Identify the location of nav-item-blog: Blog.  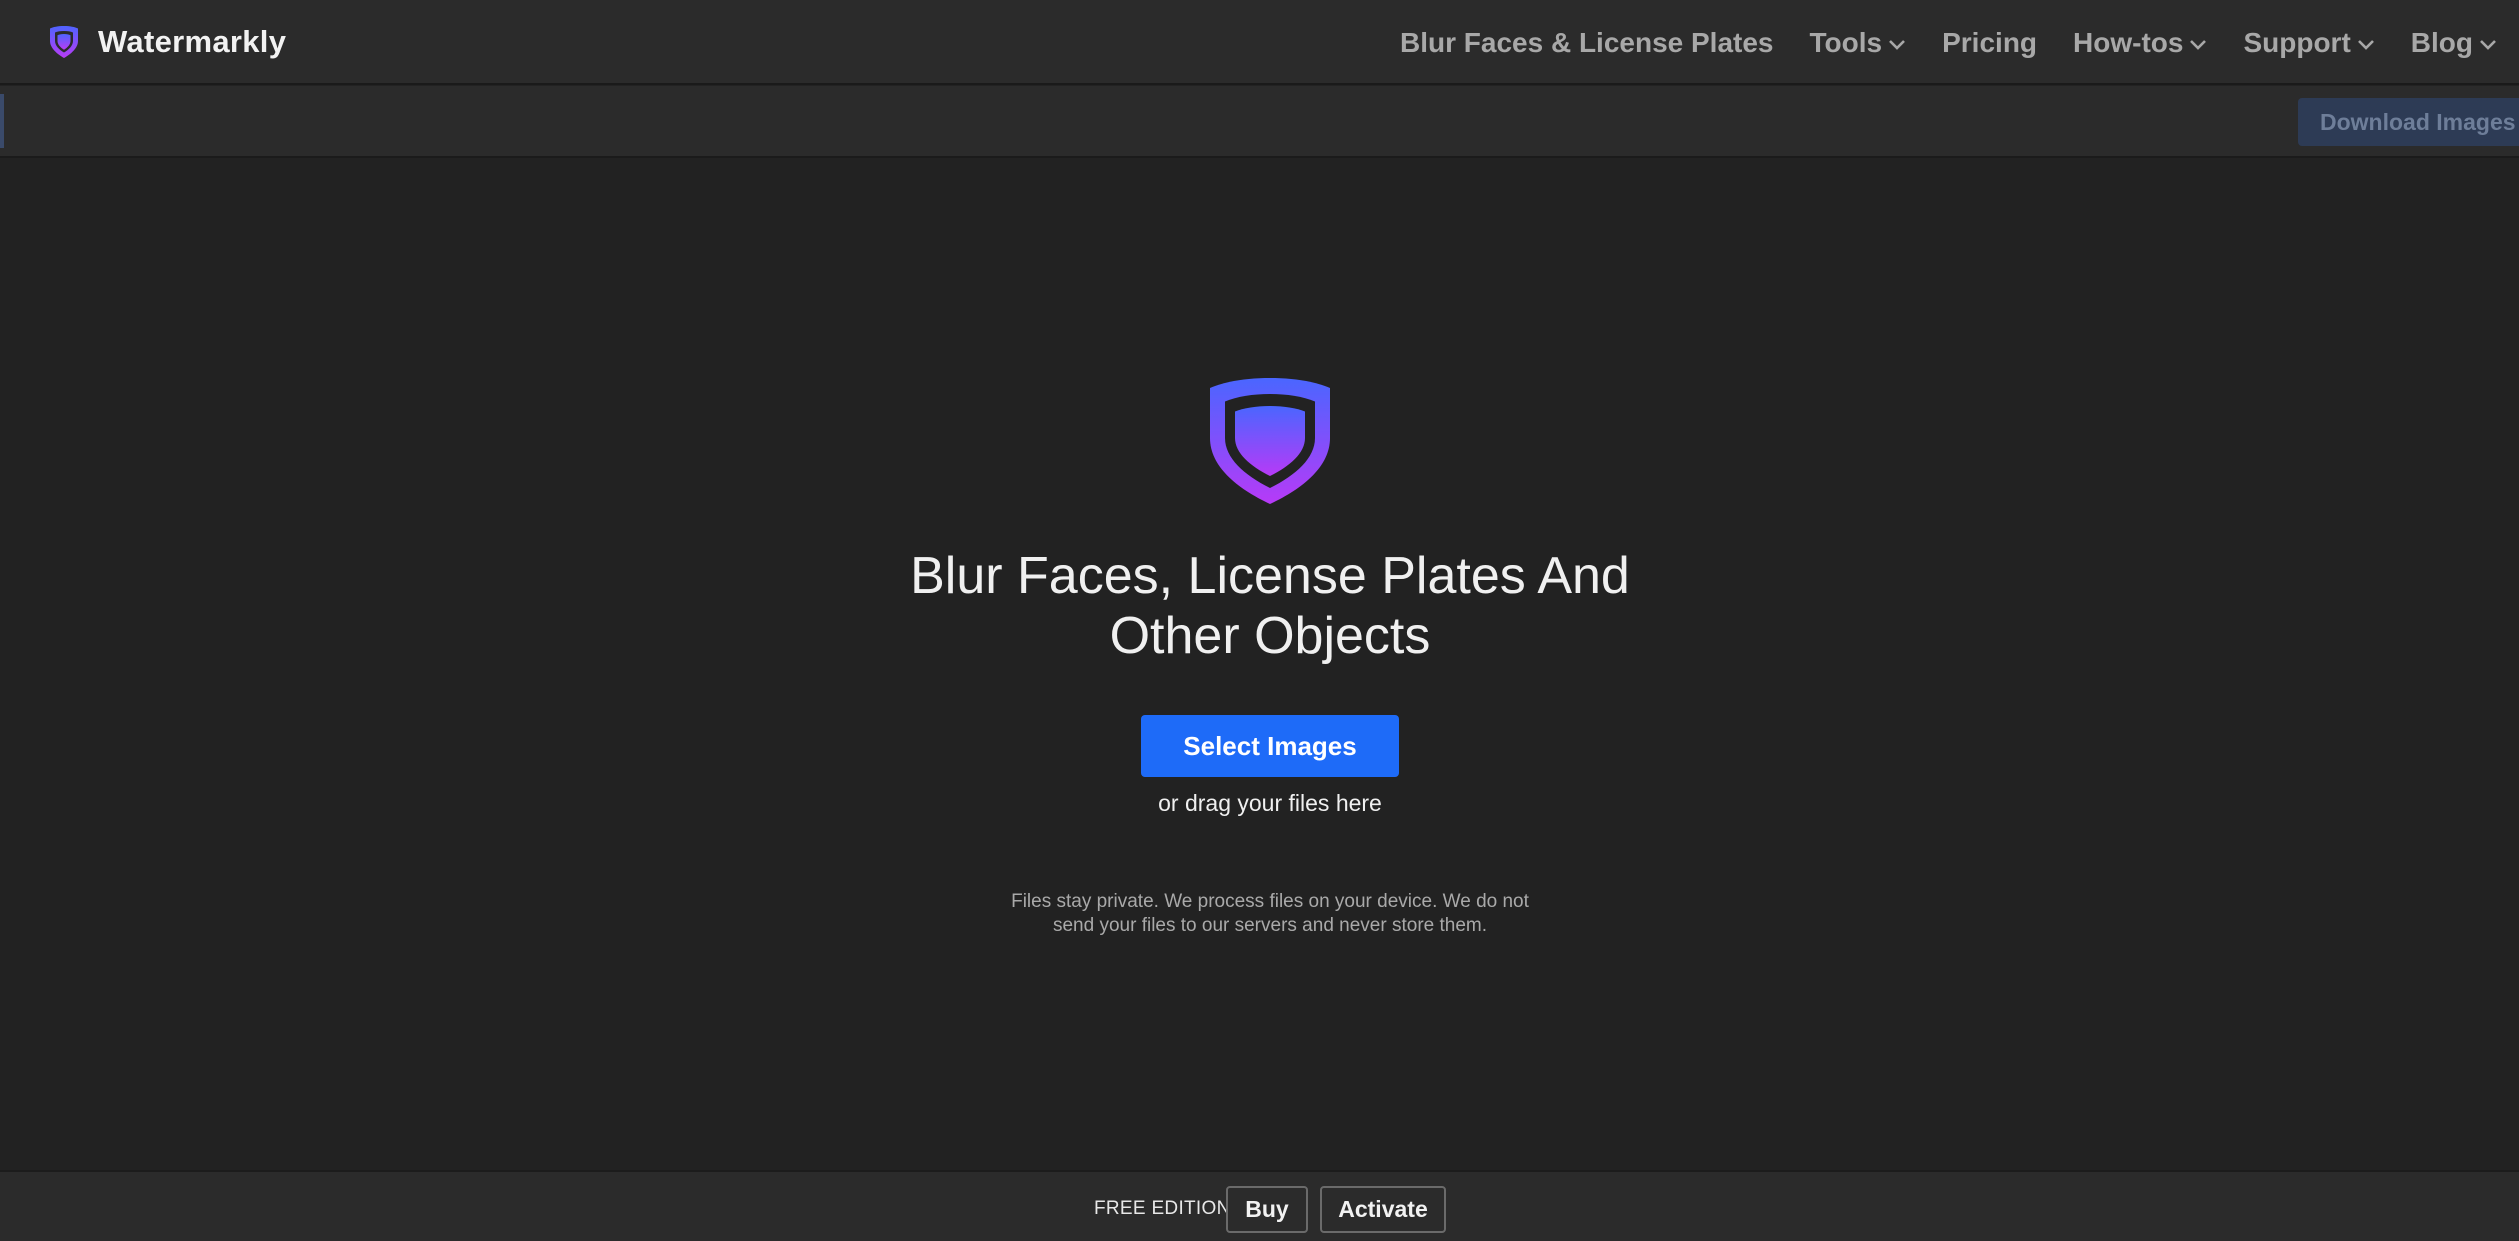
(2454, 43).